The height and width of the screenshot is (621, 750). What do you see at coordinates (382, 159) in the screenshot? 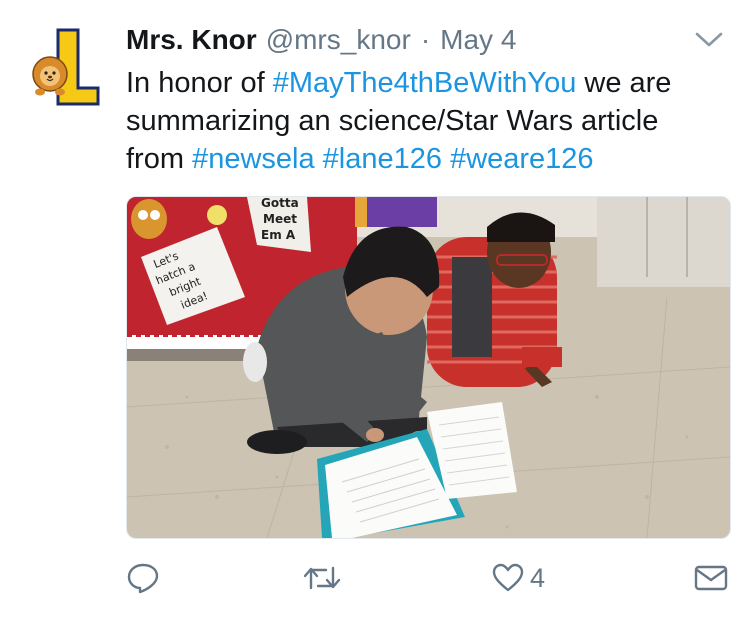
I see `hashtag-link: #lane126` at bounding box center [382, 159].